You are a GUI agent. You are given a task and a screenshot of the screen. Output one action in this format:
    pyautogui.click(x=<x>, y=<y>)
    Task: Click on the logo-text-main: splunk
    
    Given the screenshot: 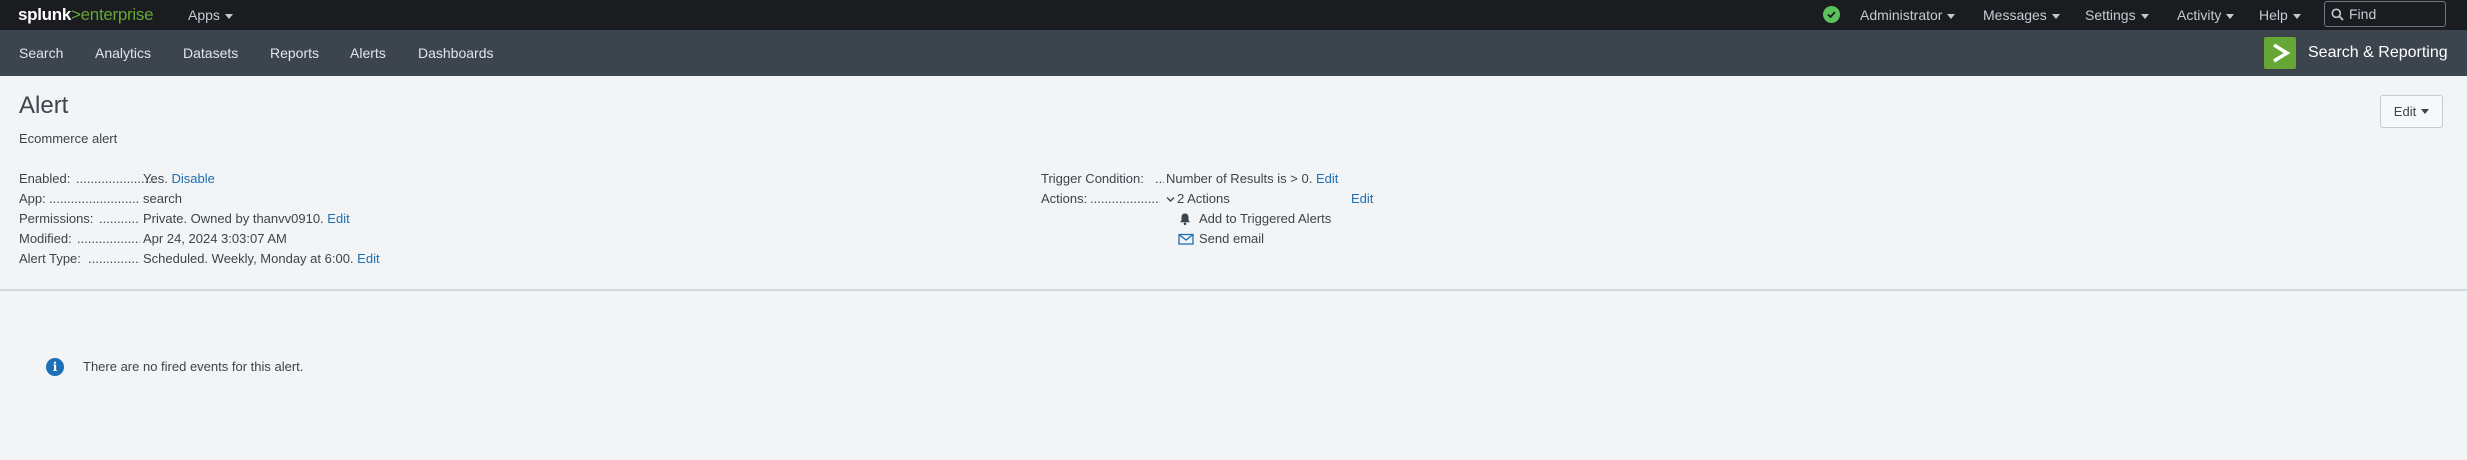 What is the action you would take?
    pyautogui.click(x=44, y=14)
    